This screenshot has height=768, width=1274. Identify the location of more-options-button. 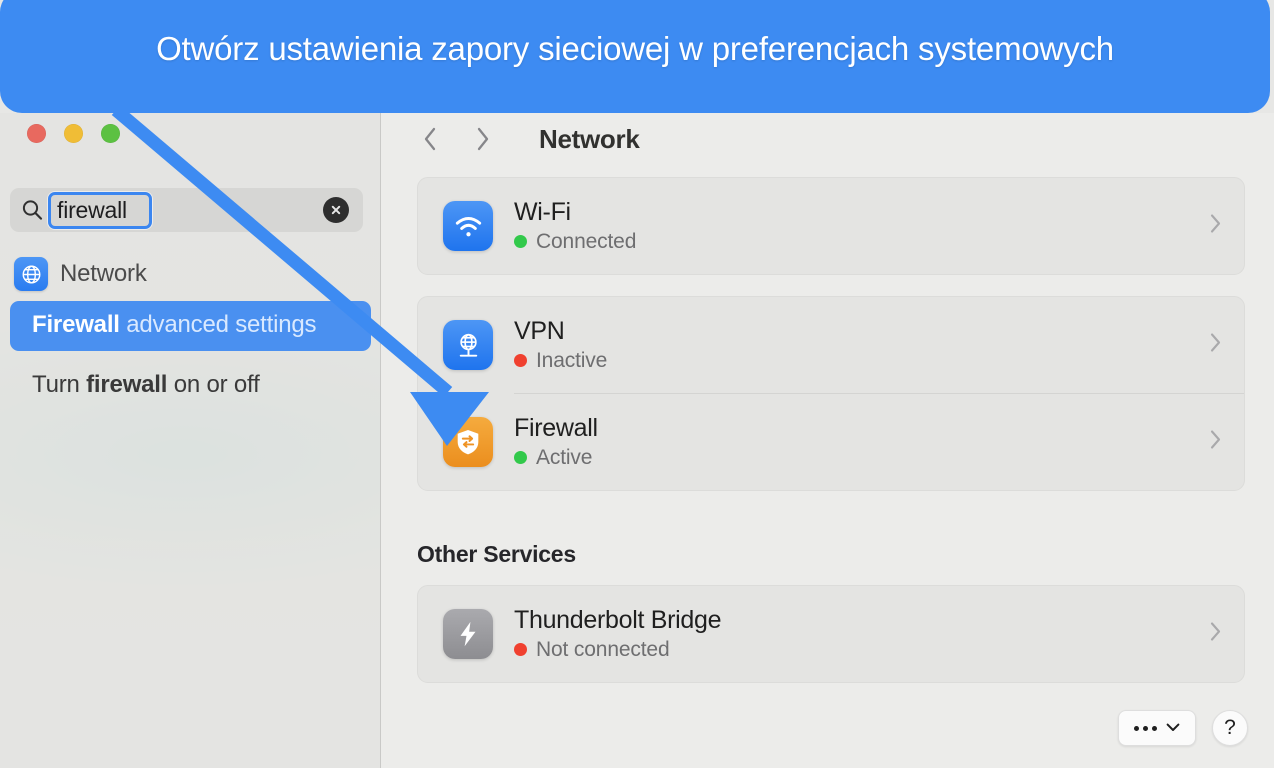
(1157, 728).